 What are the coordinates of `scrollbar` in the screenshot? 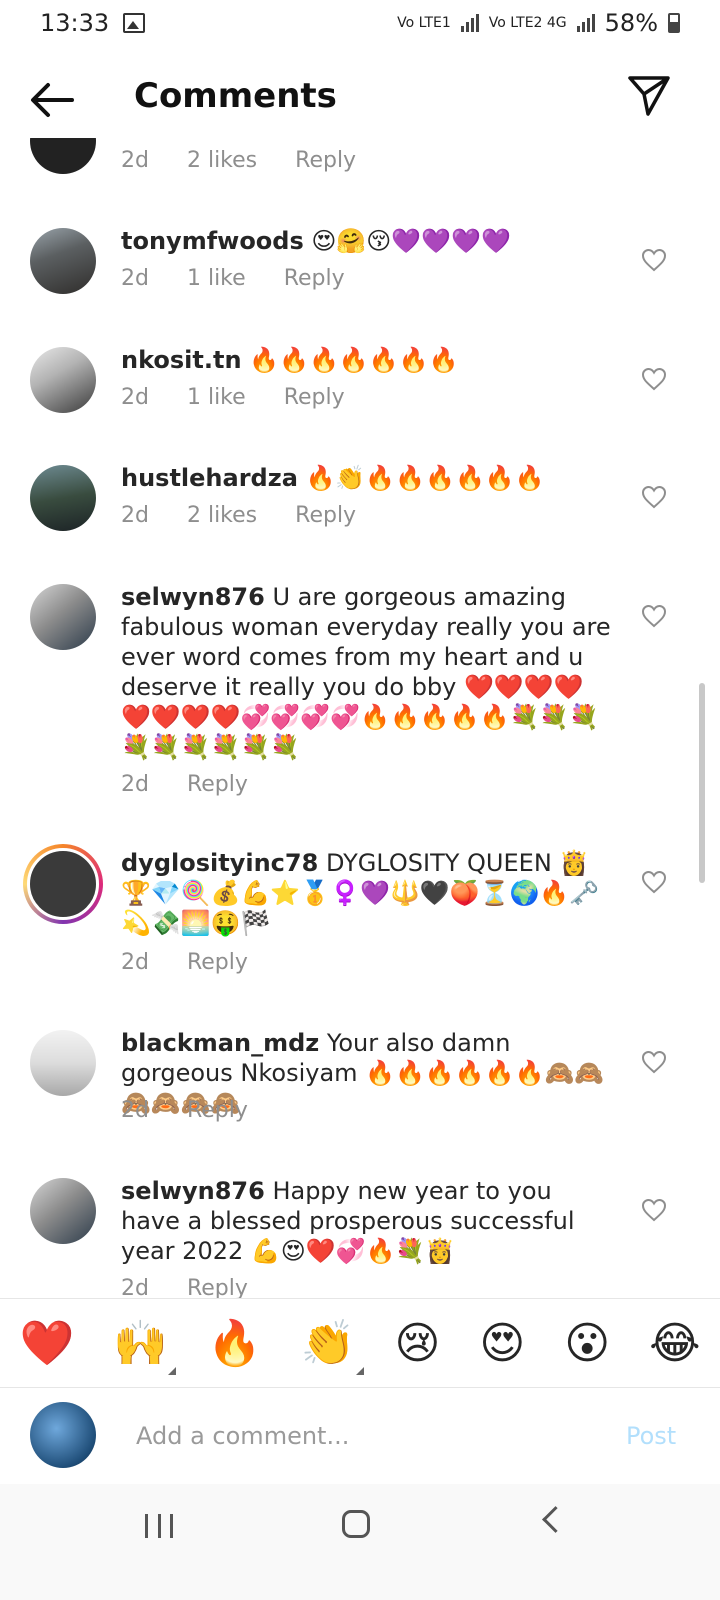 It's located at (702, 783).